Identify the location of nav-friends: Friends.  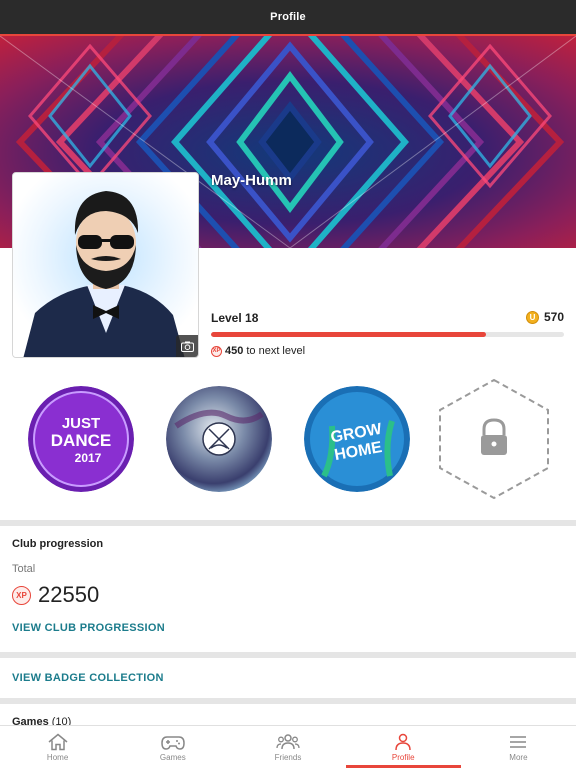
(287, 747).